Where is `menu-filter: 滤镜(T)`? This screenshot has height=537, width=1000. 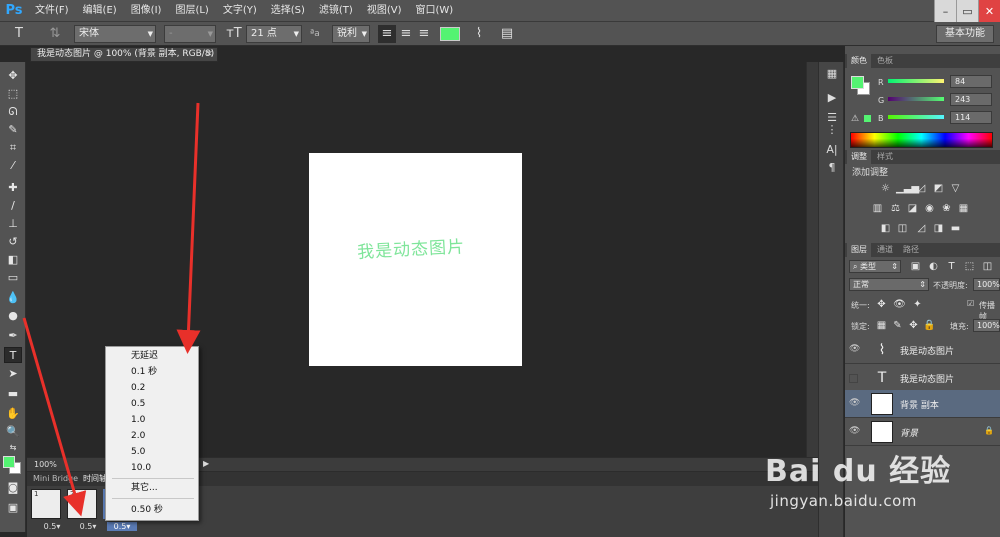 menu-filter: 滤镜(T) is located at coordinates (336, 11).